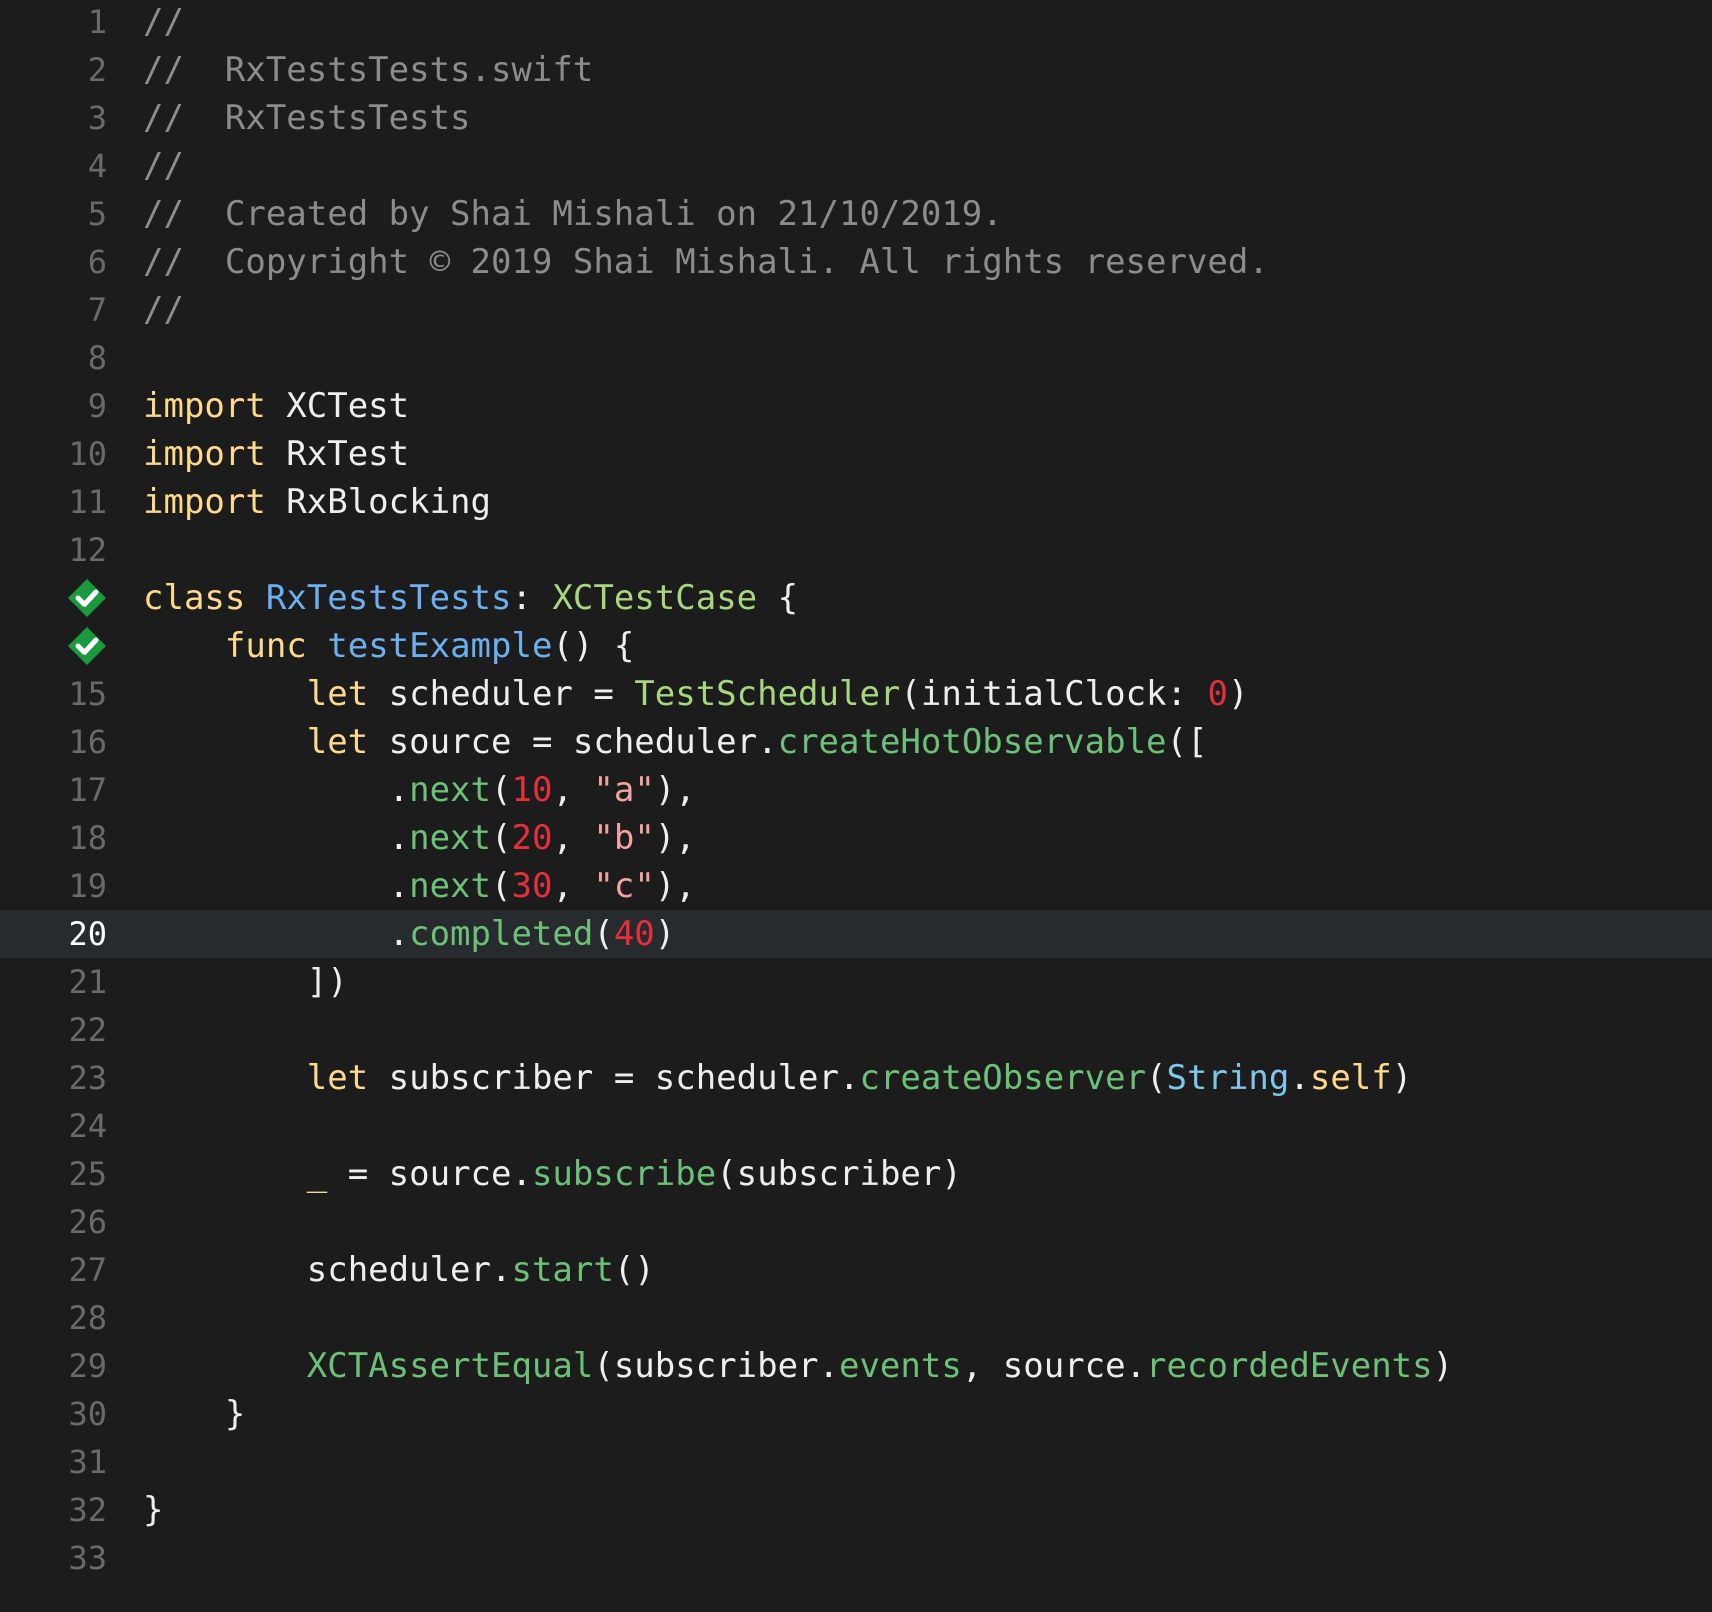 The height and width of the screenshot is (1612, 1712). Describe the element at coordinates (87, 1222) in the screenshot. I see `line-number: 26` at that location.